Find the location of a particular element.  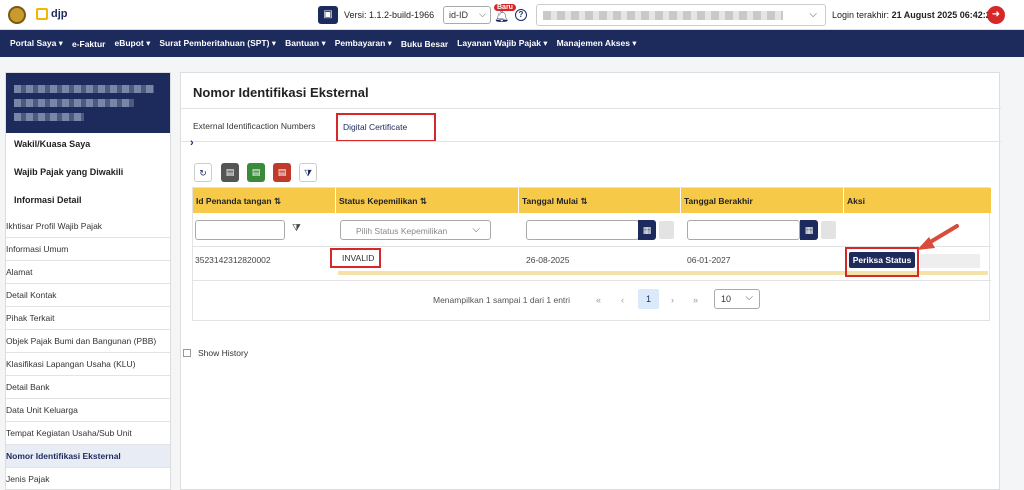

document-button: ▣ is located at coordinates (328, 15).